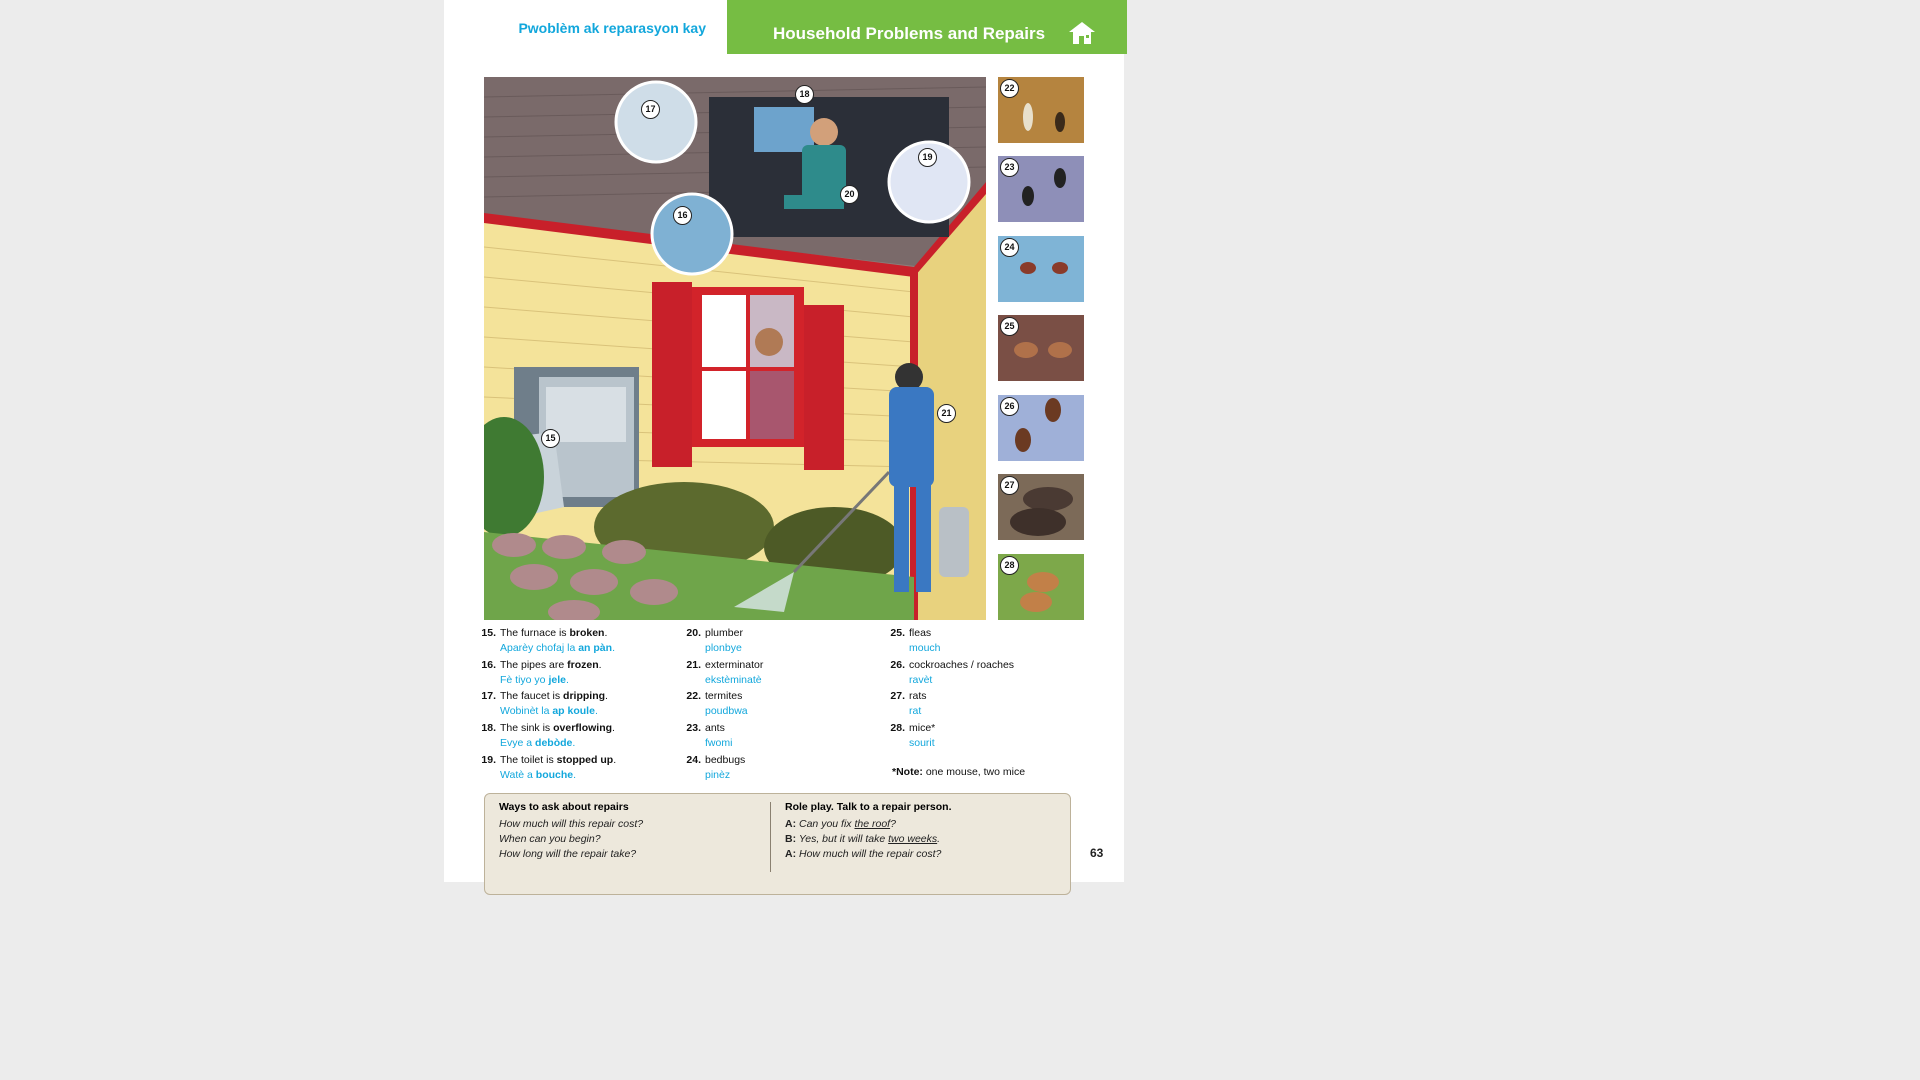  What do you see at coordinates (913, 839) in the screenshot?
I see `dialog-blank: two weeks` at bounding box center [913, 839].